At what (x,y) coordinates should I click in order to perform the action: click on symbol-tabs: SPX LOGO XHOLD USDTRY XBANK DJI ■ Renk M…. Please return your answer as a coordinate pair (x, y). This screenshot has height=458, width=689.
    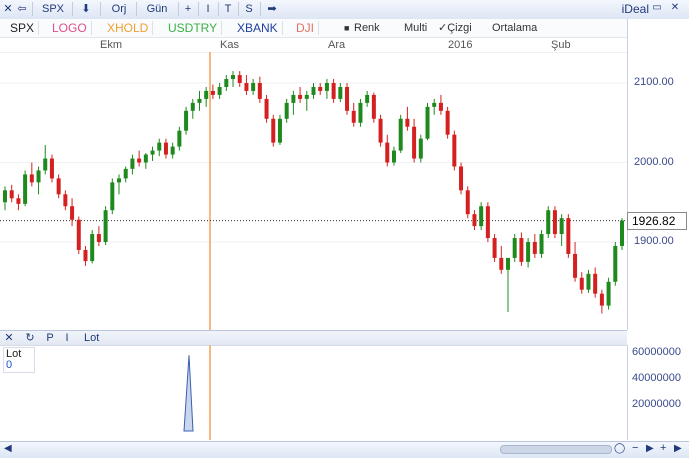
    Looking at the image, I should click on (313, 28).